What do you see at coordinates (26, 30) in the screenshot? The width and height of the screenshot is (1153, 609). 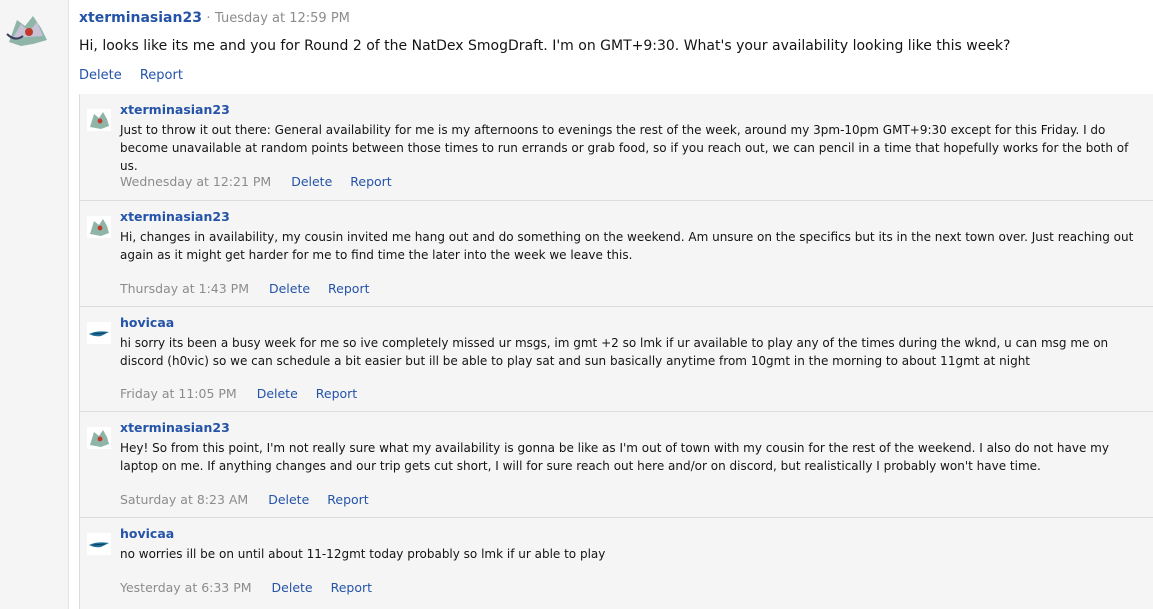 I see `user-avatar-xterminasian23` at bounding box center [26, 30].